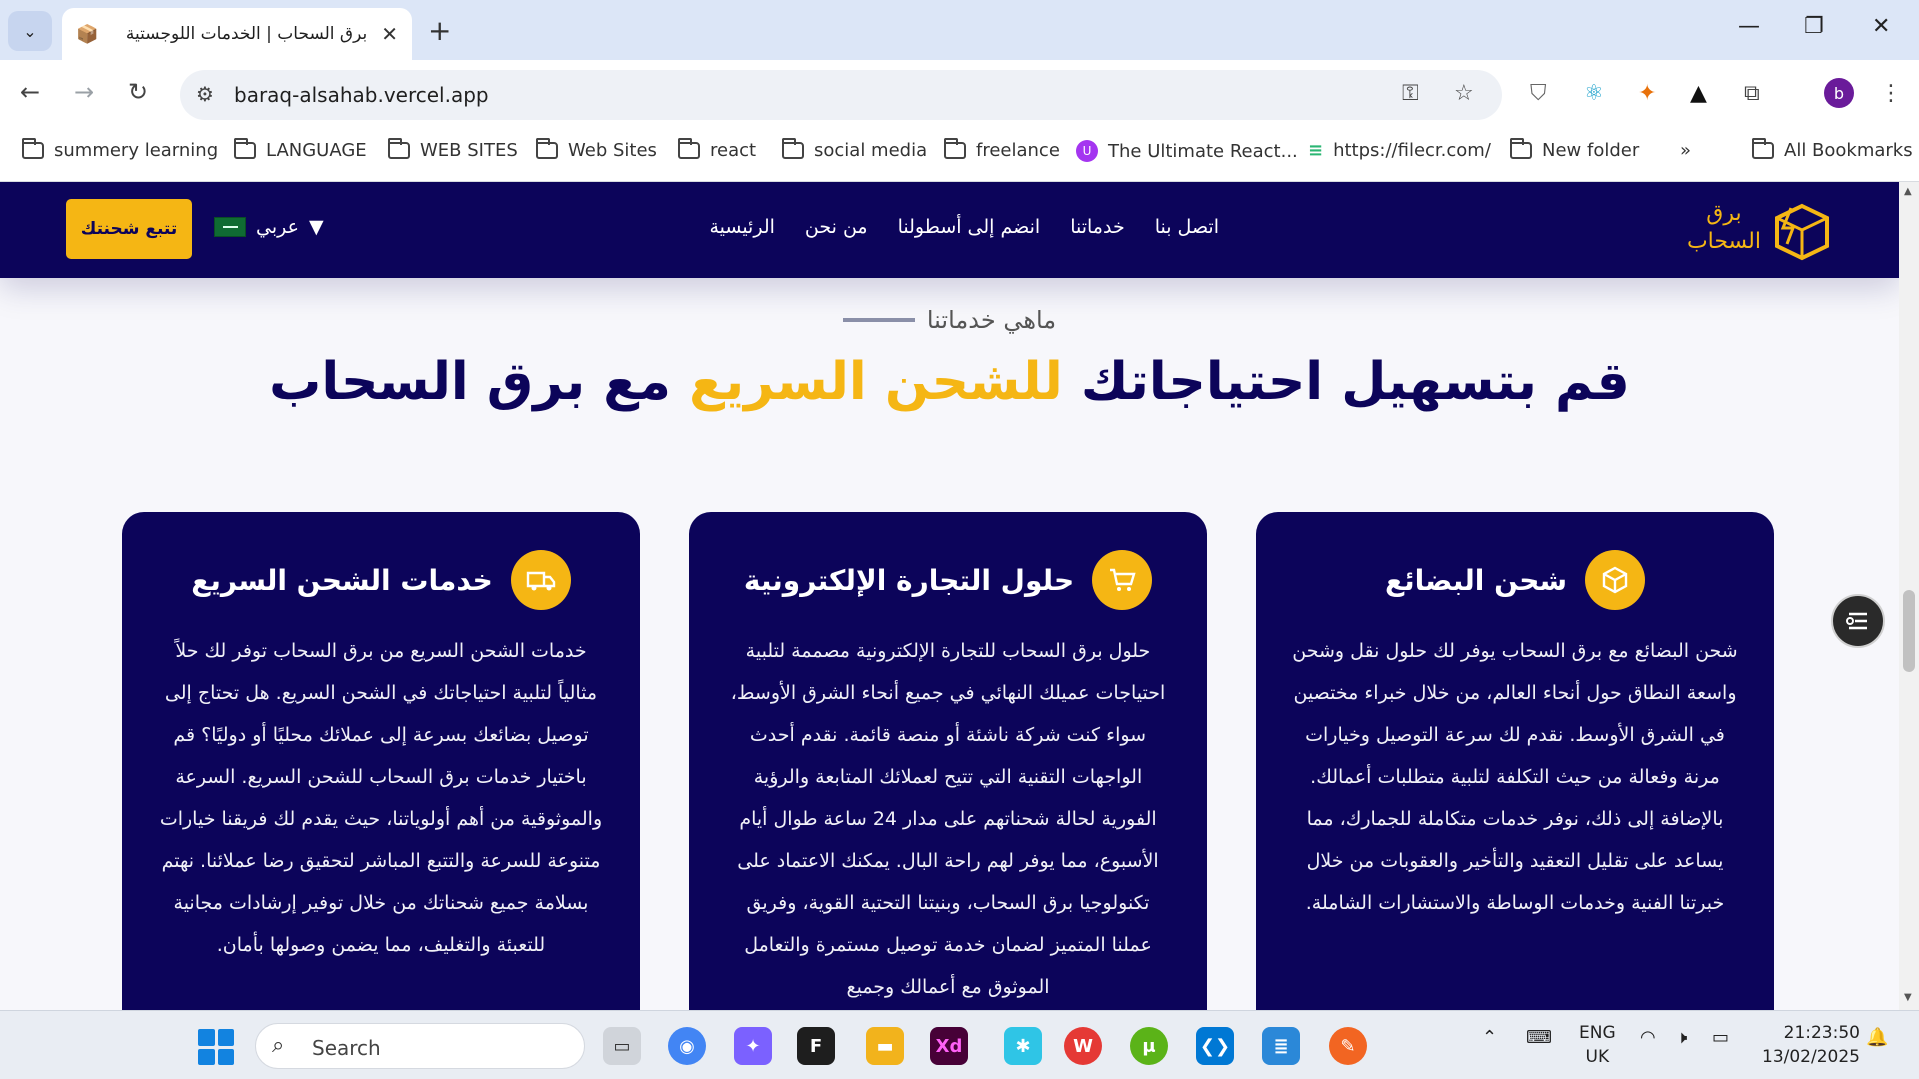 The height and width of the screenshot is (1079, 1919). Describe the element at coordinates (1814, 26) in the screenshot. I see `restore-icon: ❐` at that location.